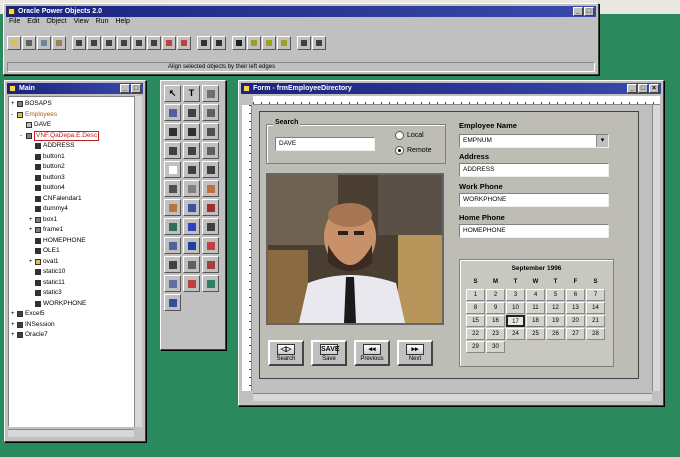  Describe the element at coordinates (535, 295) in the screenshot. I see `calendar-day: 4` at that location.